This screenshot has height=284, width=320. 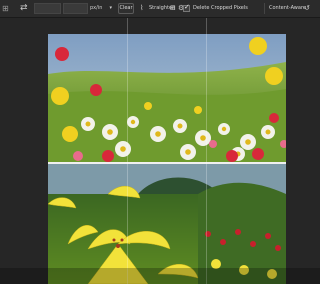 I want to click on straighten-icon: ⌇, so click(x=141, y=8).